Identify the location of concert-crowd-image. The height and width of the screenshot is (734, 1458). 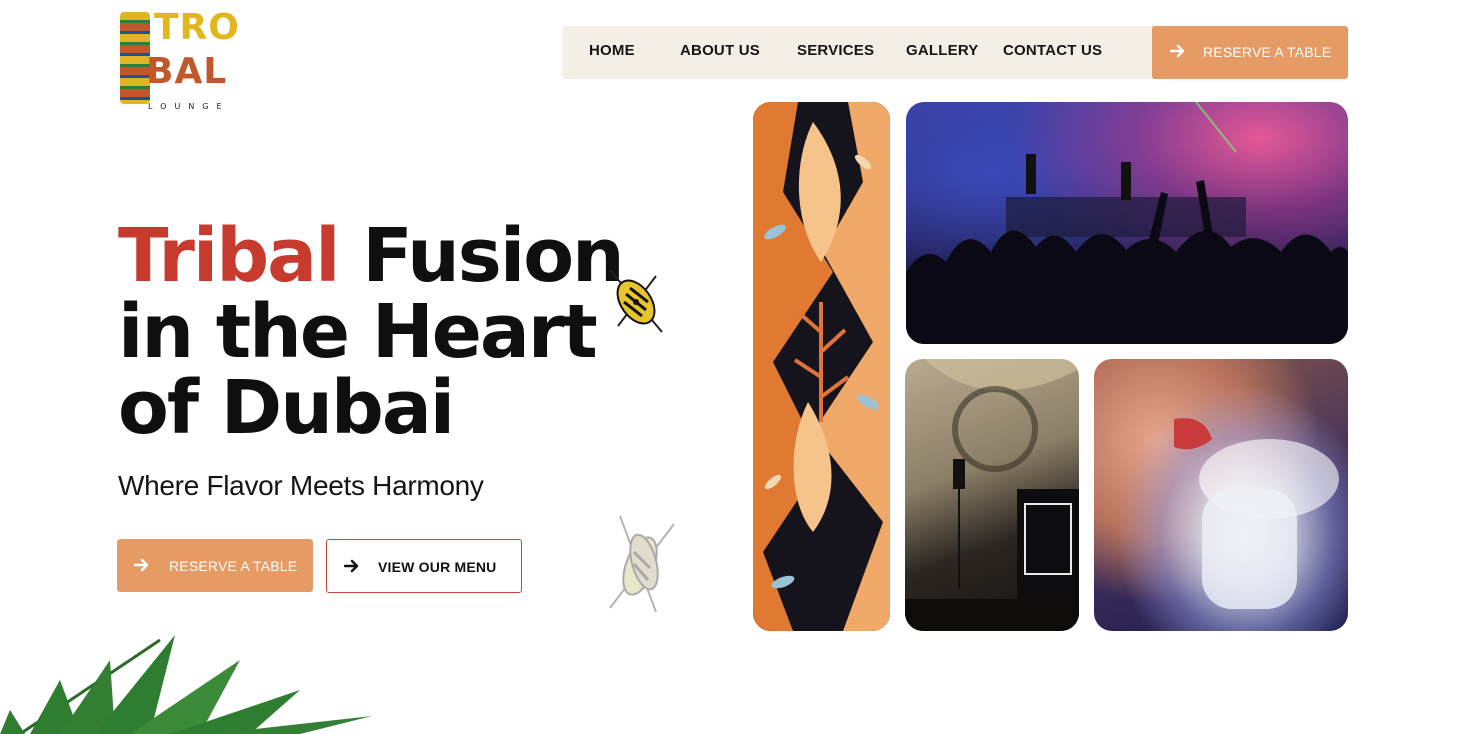
(1127, 223).